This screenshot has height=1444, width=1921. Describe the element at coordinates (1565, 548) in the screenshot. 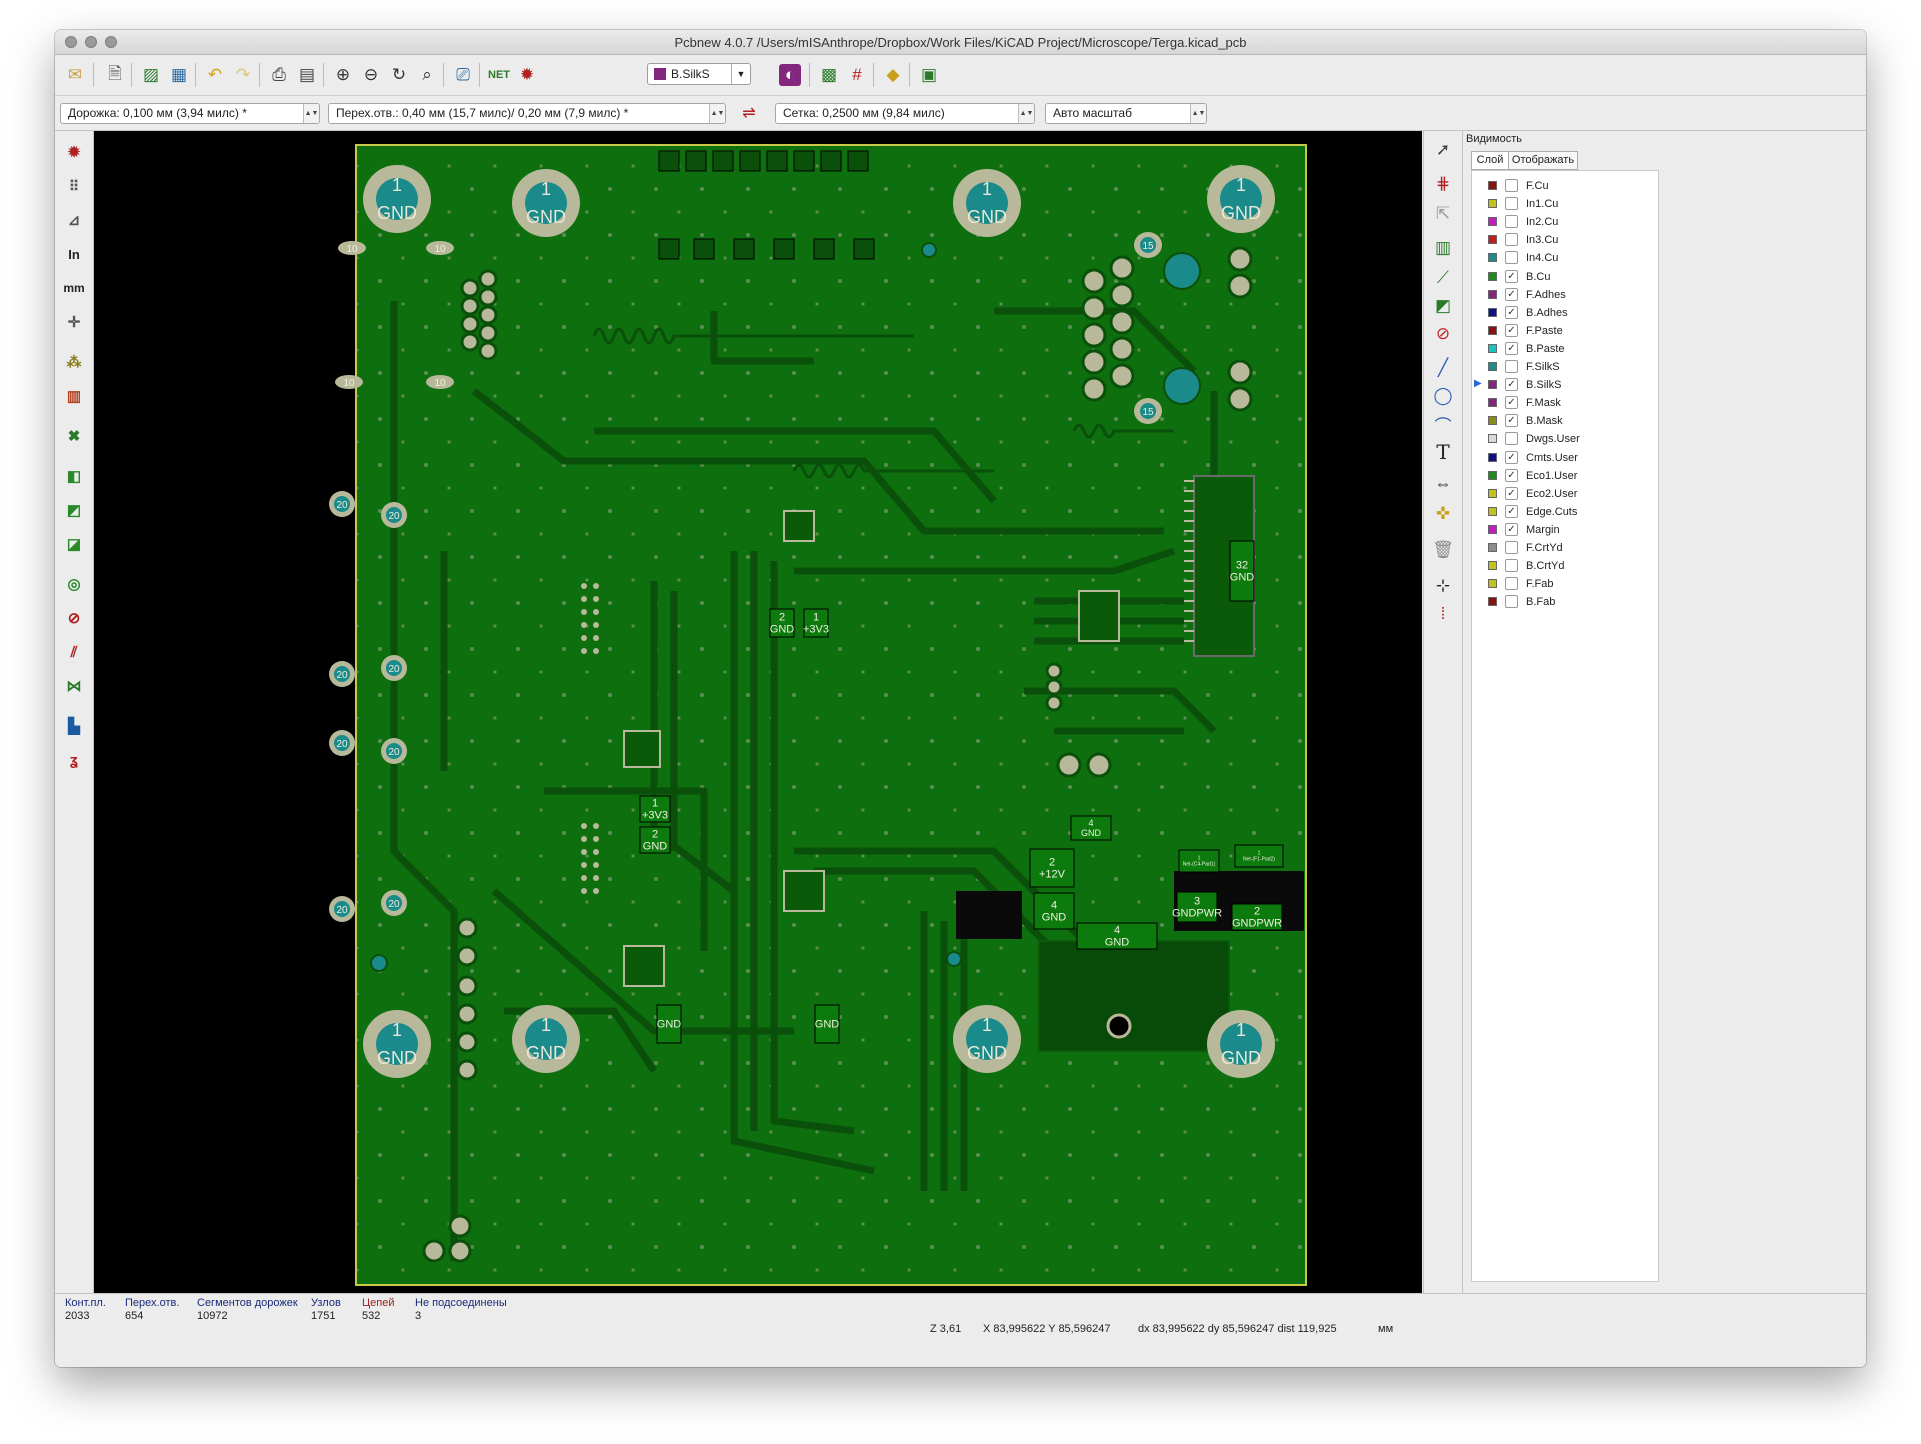

I see `layer-row: F.CrtYd` at that location.